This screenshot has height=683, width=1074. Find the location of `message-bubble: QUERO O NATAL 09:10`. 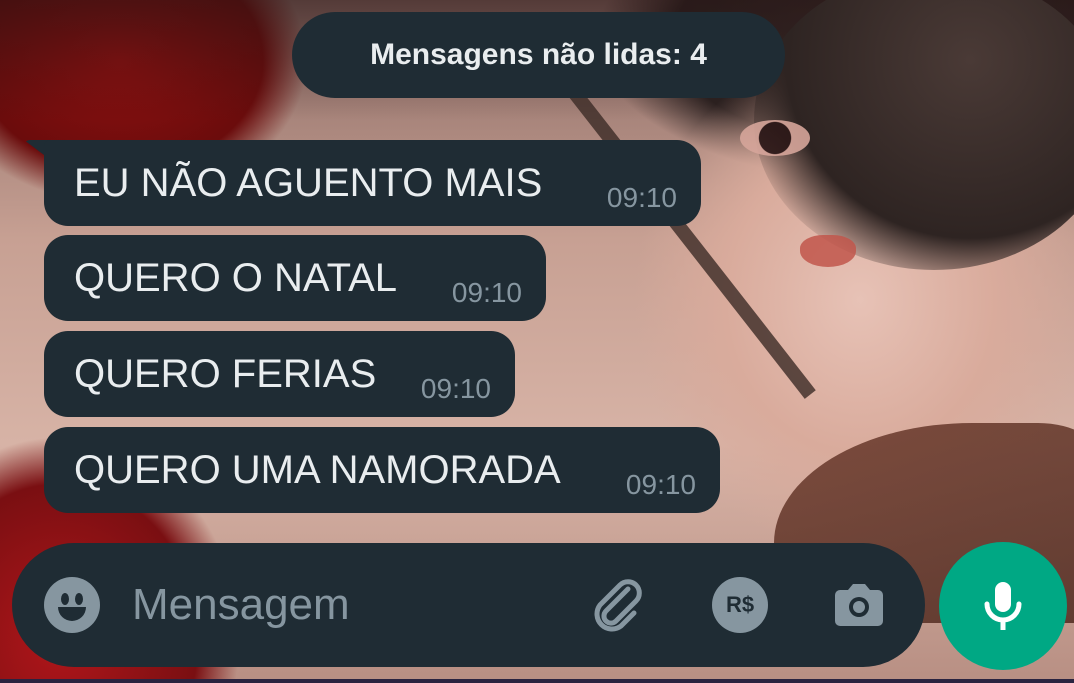

message-bubble: QUERO O NATAL 09:10 is located at coordinates (295, 278).